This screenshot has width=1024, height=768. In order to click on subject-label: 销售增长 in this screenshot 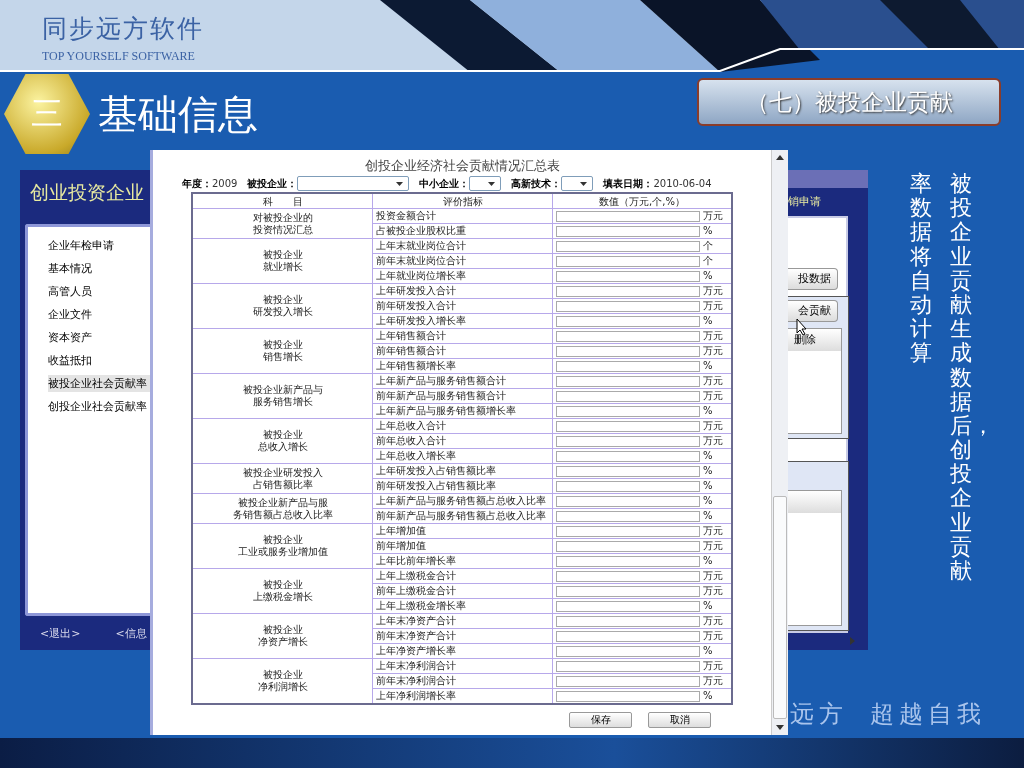, I will do `click(282, 357)`.